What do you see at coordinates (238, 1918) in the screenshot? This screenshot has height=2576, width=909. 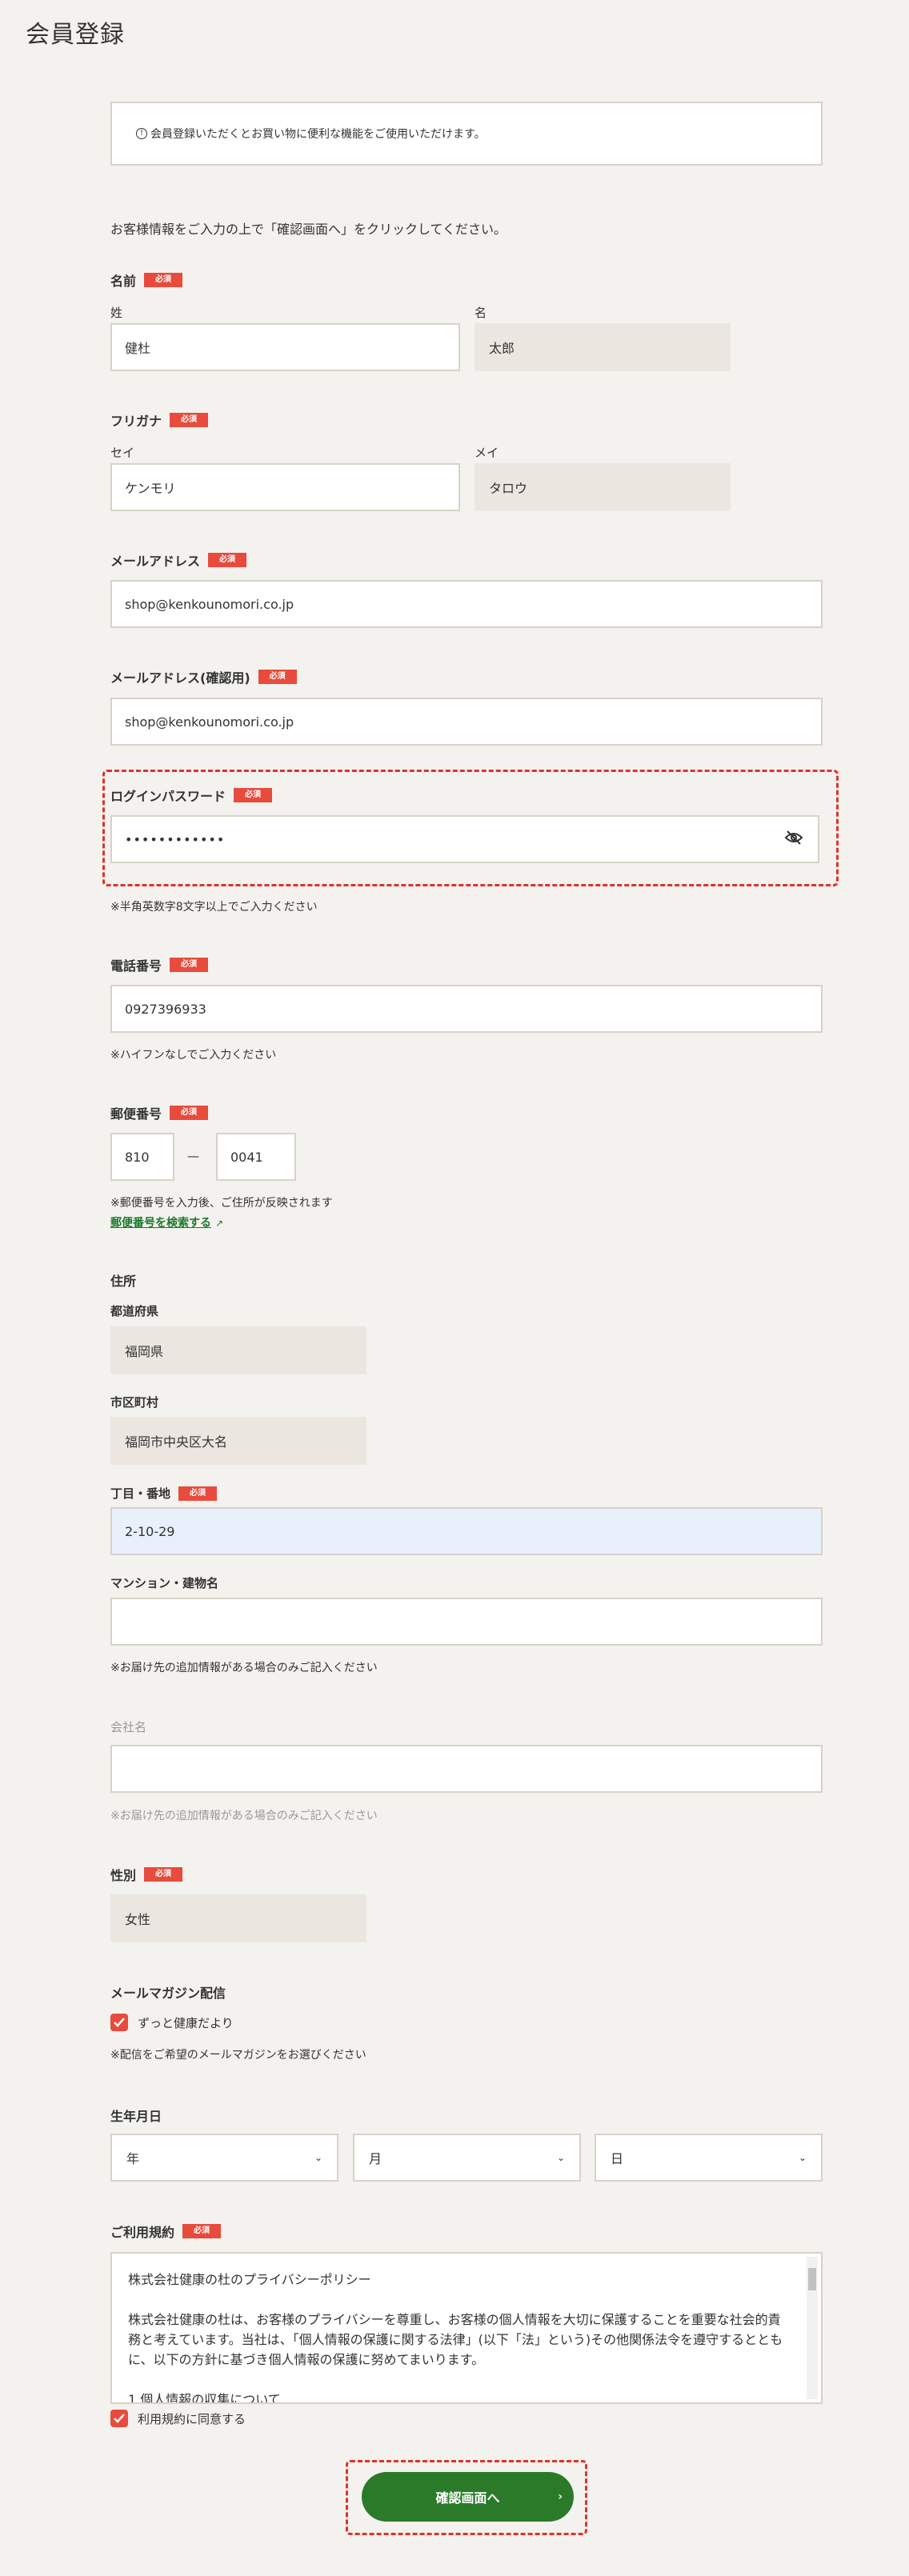 I see `gender-select: 女性` at bounding box center [238, 1918].